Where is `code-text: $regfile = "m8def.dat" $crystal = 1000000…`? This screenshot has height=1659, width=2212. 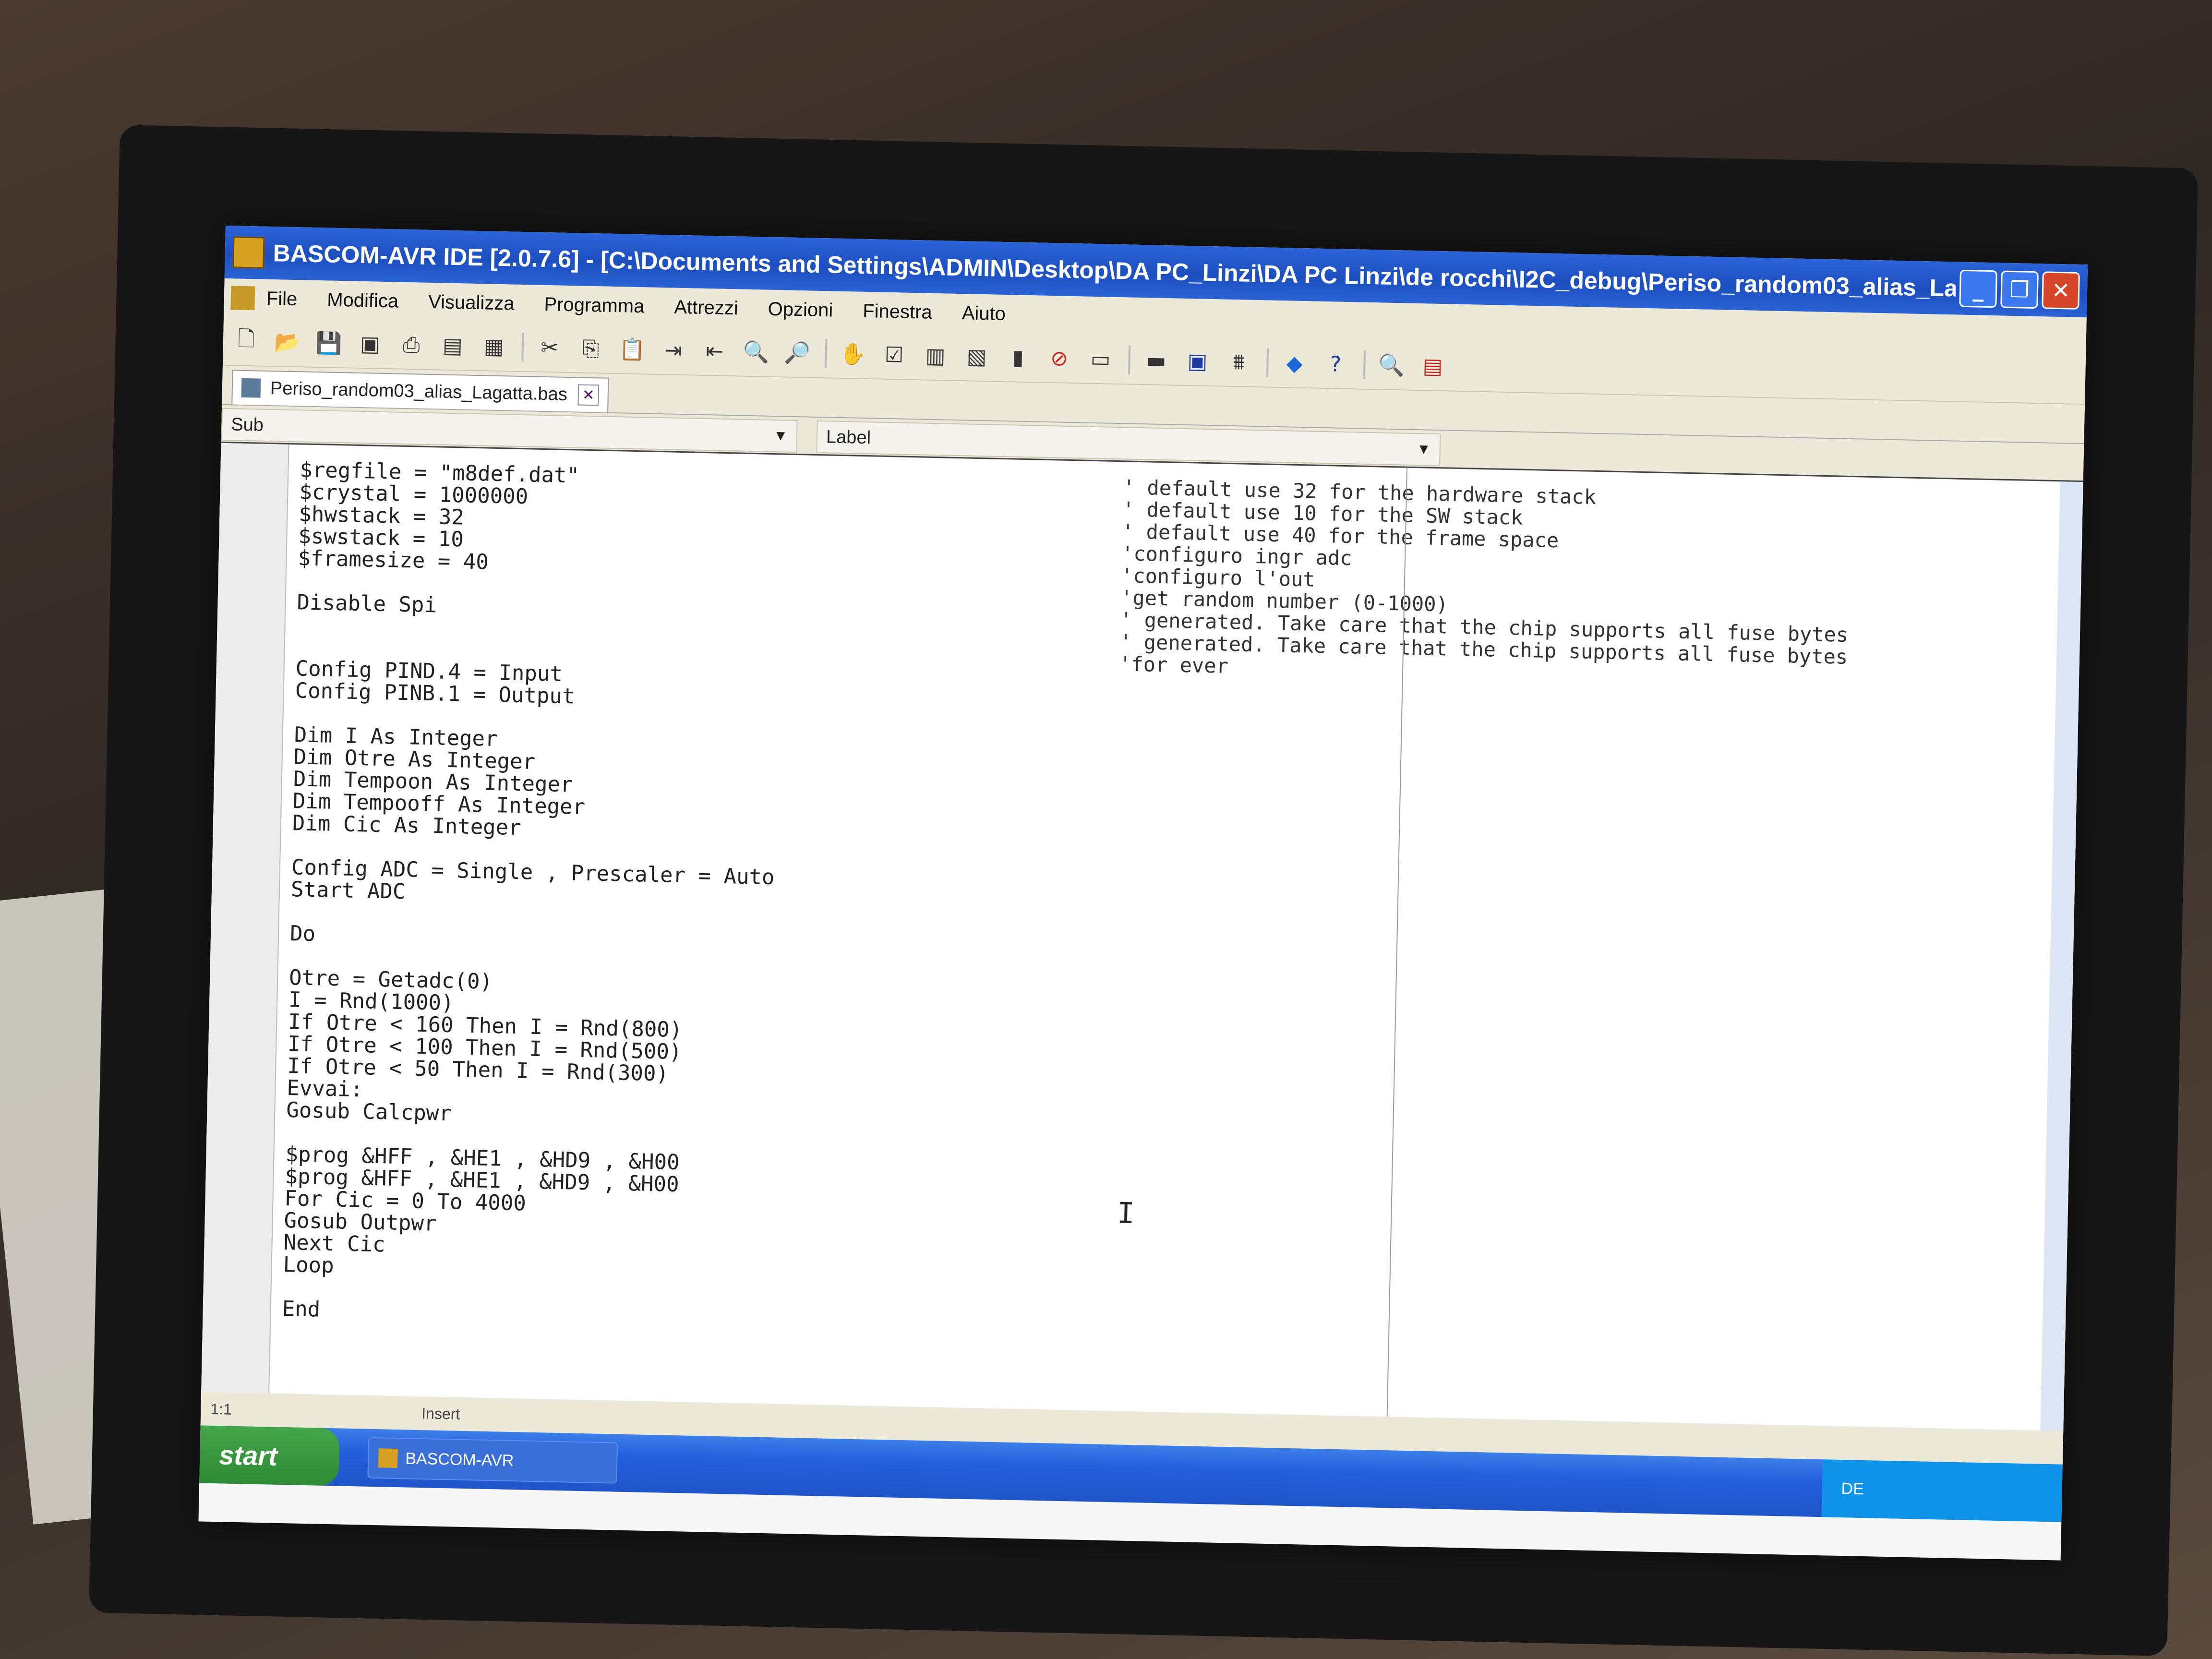
code-text: $regfile = "m8def.dat" $crystal = 1000000… is located at coordinates (532, 893).